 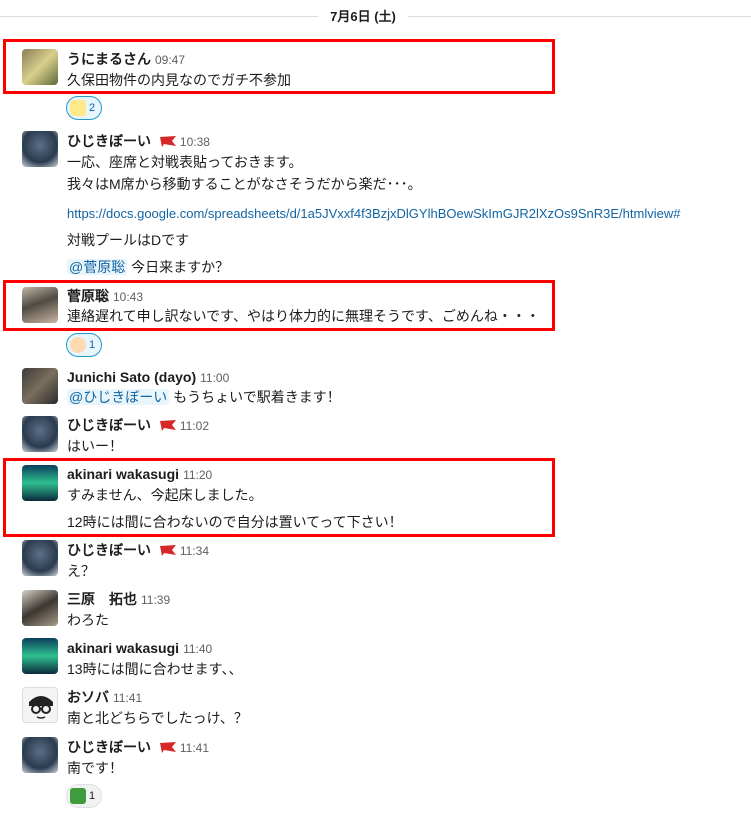 What do you see at coordinates (88, 296) in the screenshot?
I see `sender-name: 菅原聡` at bounding box center [88, 296].